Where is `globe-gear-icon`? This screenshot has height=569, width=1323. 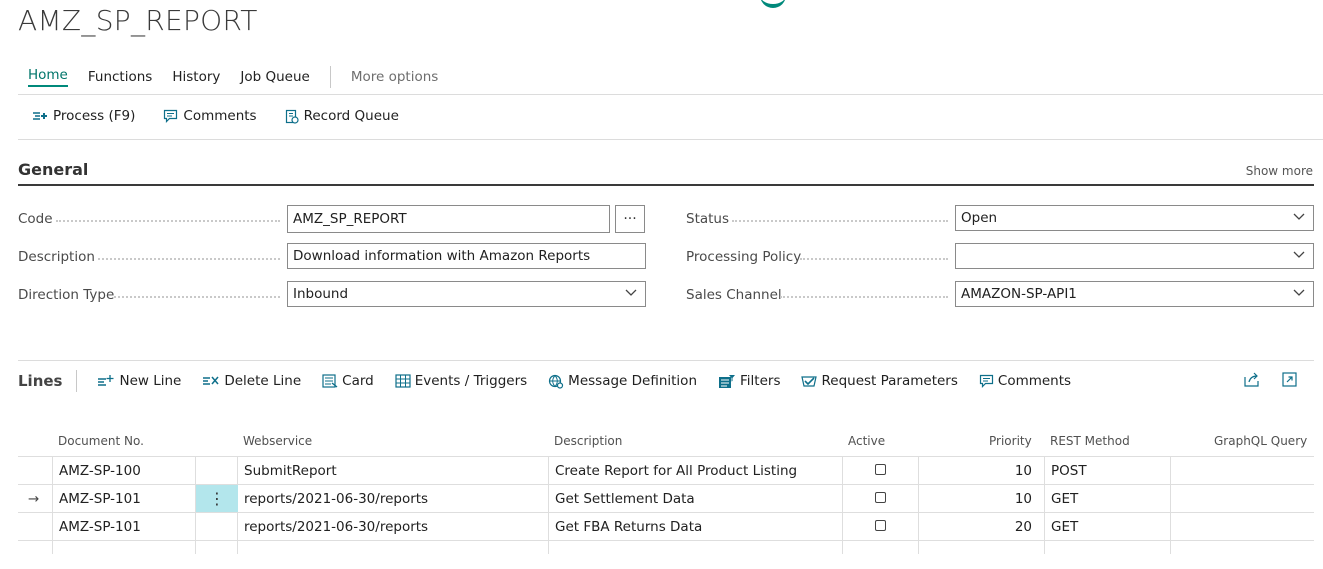 globe-gear-icon is located at coordinates (556, 381).